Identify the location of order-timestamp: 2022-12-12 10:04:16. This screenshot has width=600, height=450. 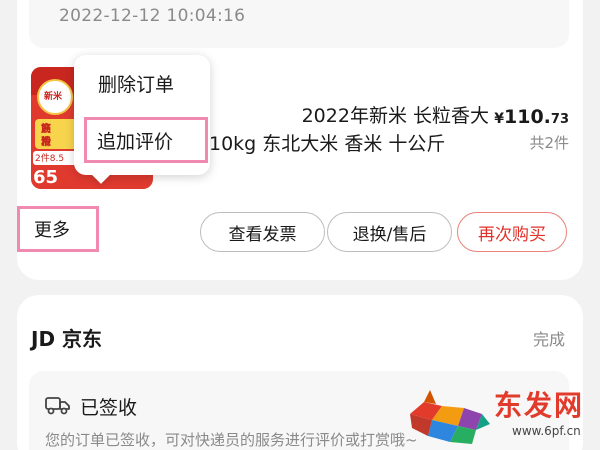
(152, 16).